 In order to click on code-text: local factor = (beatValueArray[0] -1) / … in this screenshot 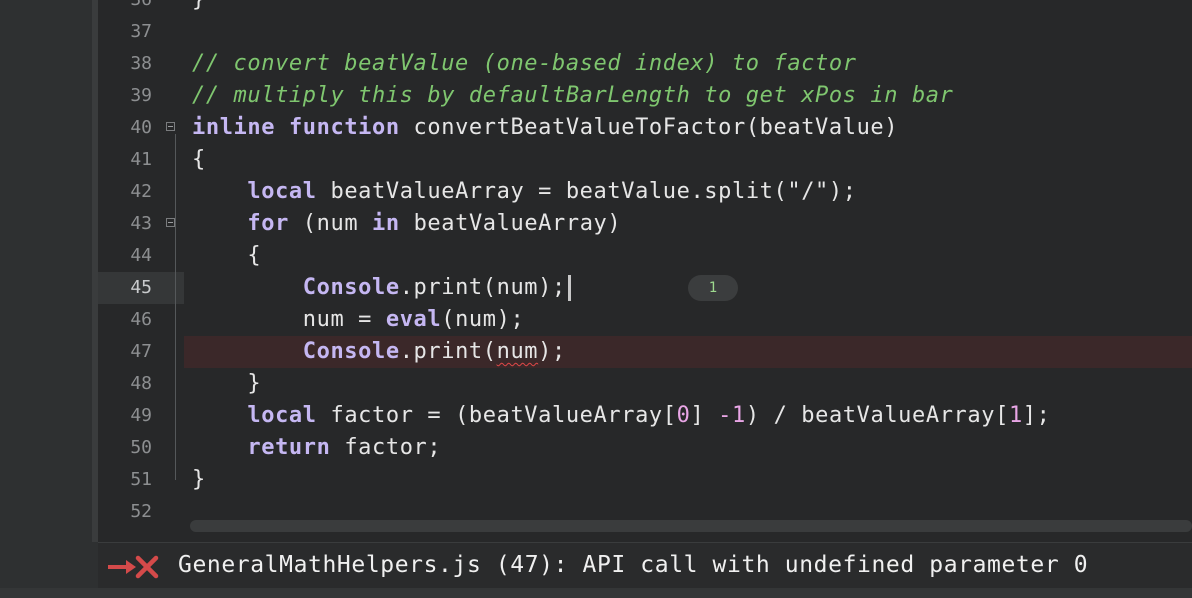, I will do `click(621, 416)`.